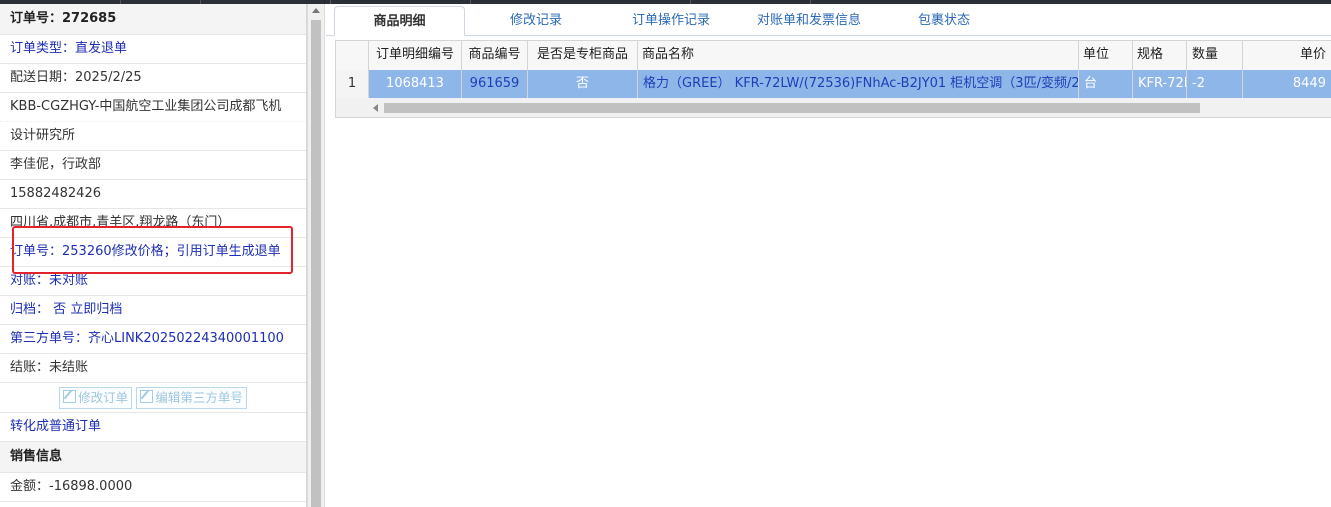 The width and height of the screenshot is (1331, 507). I want to click on horizontal-scrollbar-thumb, so click(792, 108).